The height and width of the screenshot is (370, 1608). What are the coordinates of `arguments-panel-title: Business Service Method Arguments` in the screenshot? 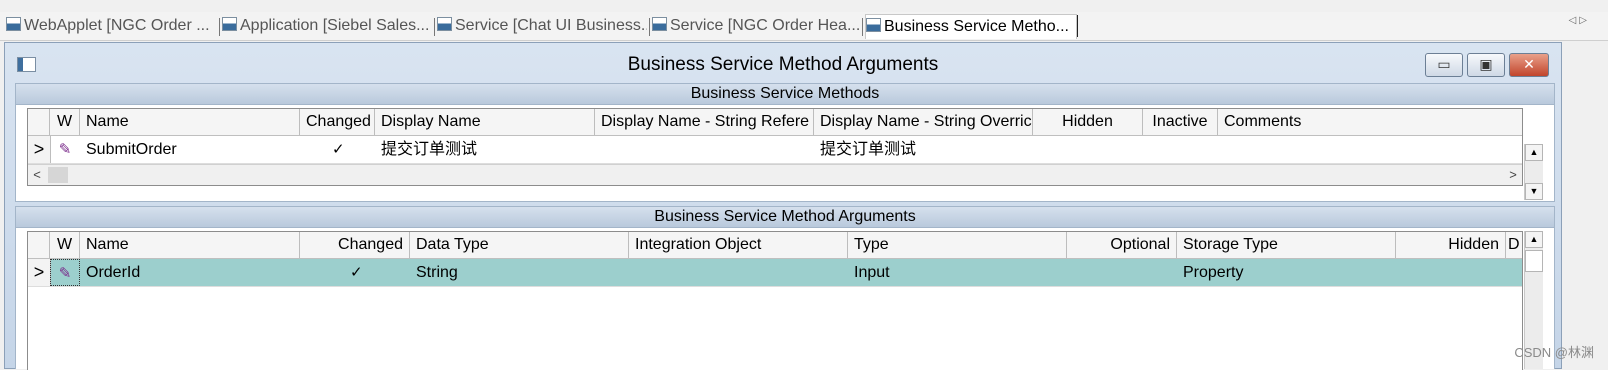 It's located at (785, 217).